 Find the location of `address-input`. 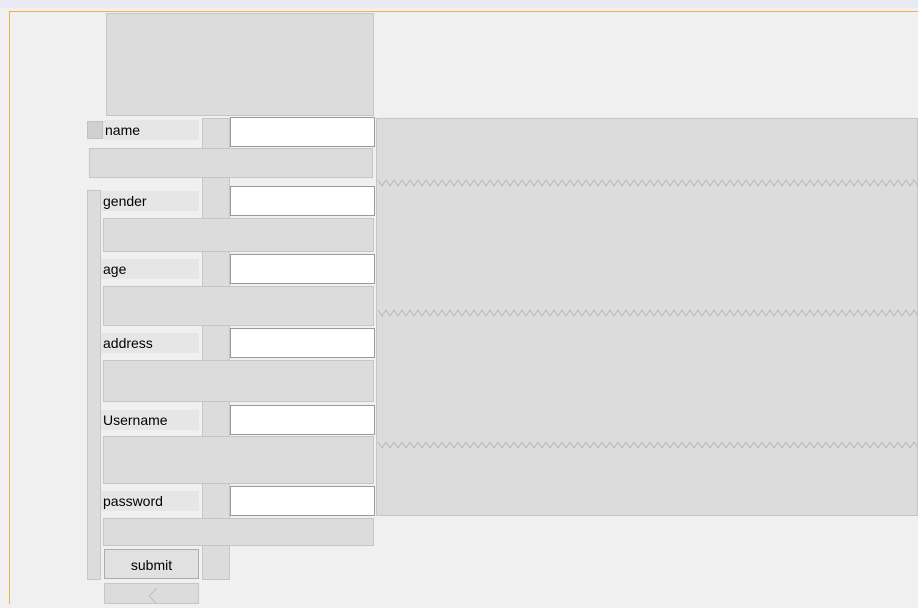

address-input is located at coordinates (302, 343).